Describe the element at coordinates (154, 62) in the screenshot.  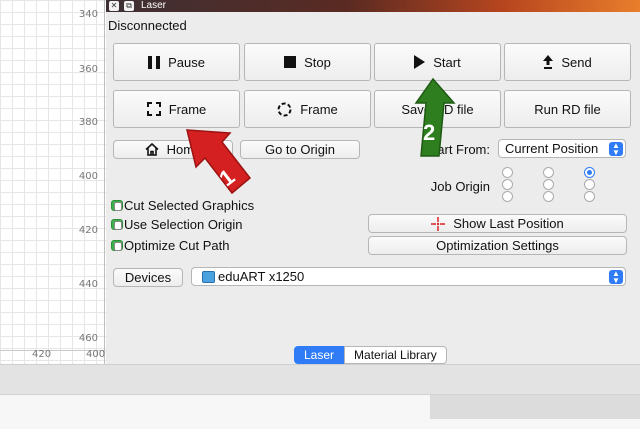
I see `pause-icon` at that location.